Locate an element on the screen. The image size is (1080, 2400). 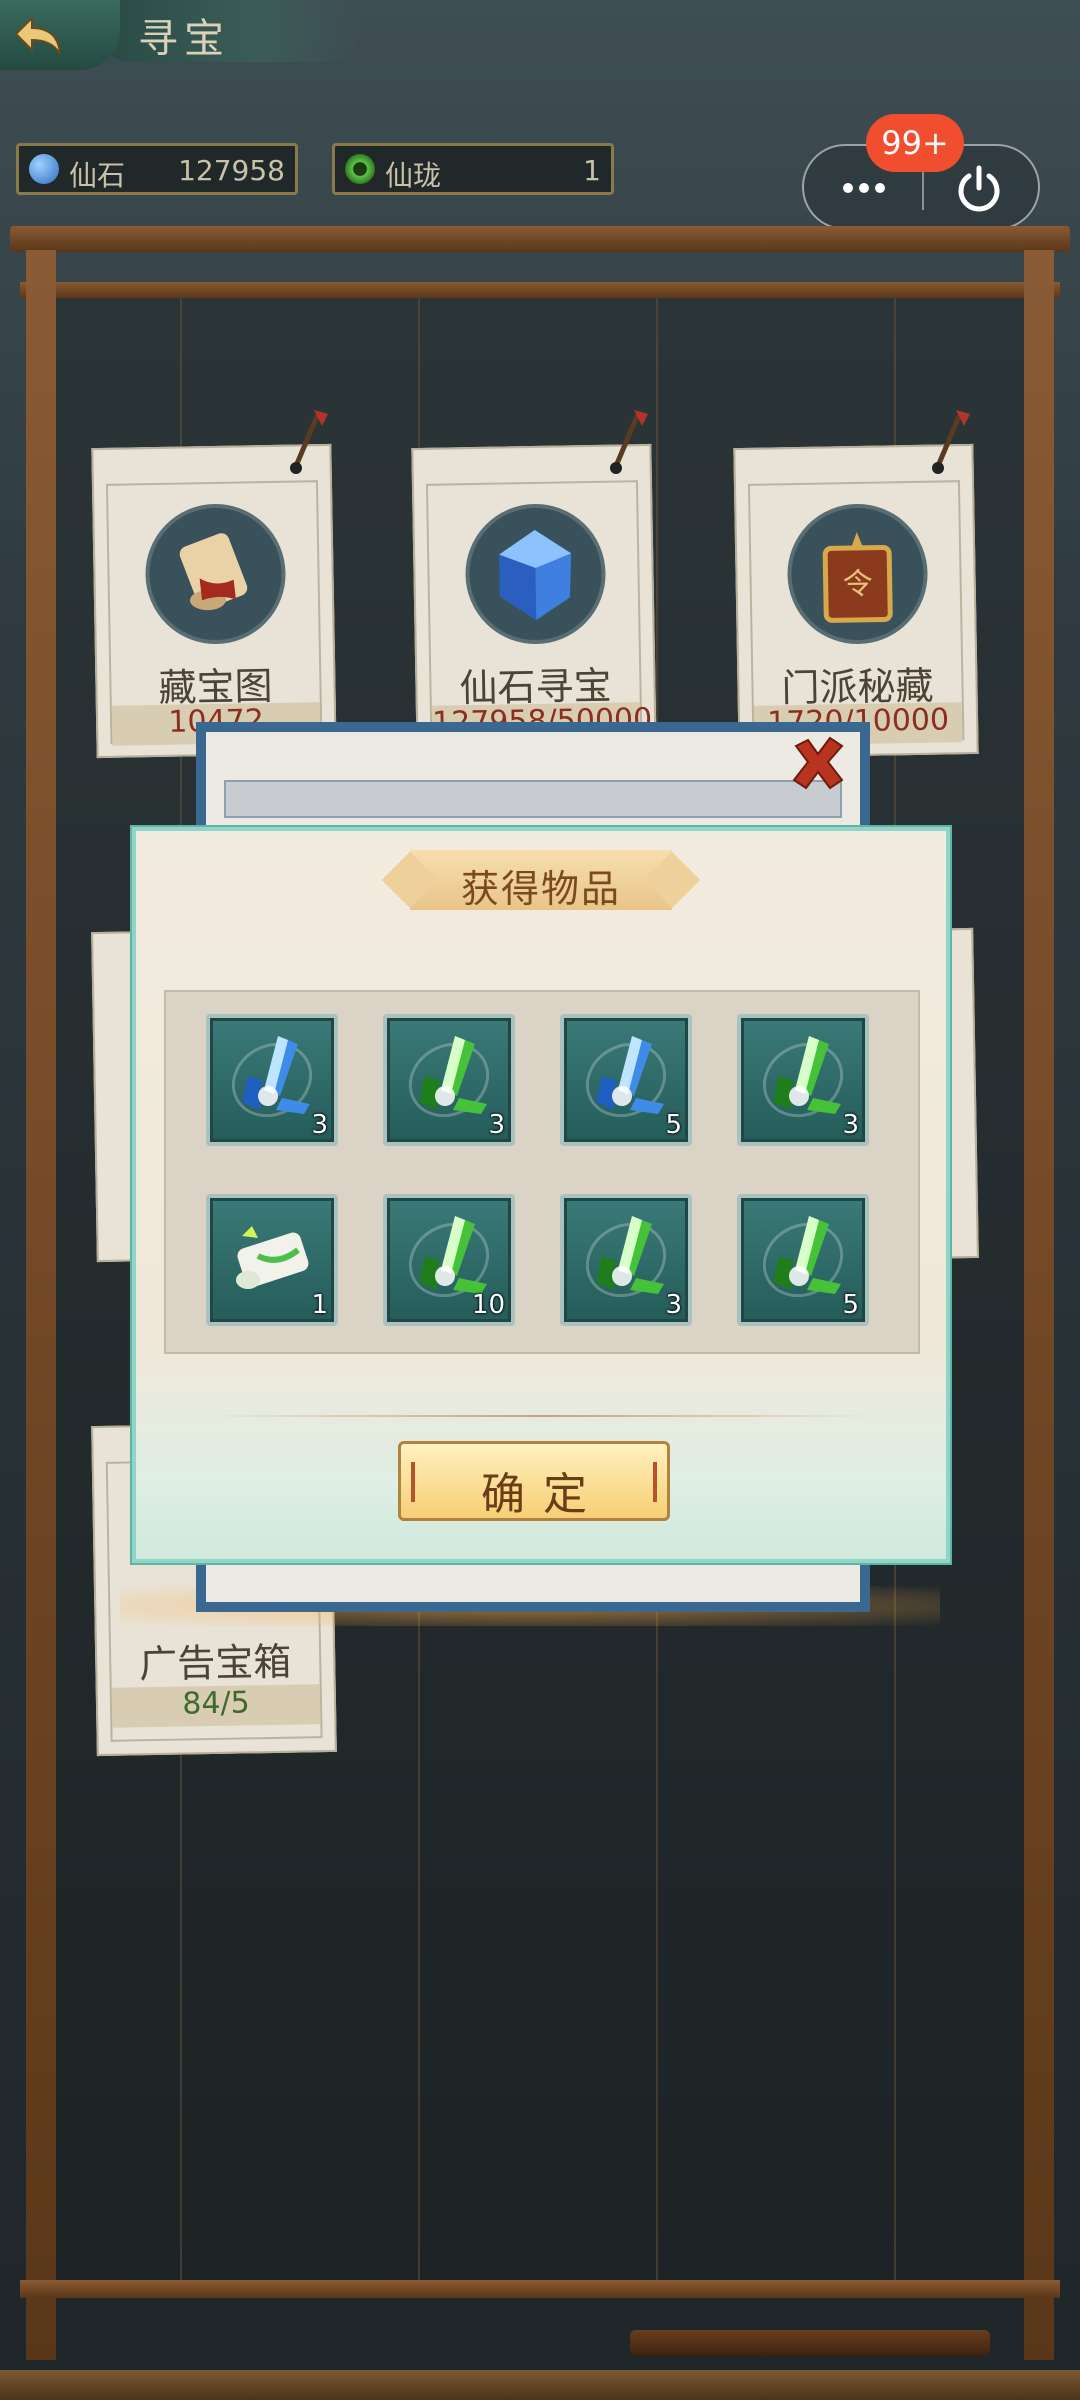
bottom-strip is located at coordinates (540, 2385).